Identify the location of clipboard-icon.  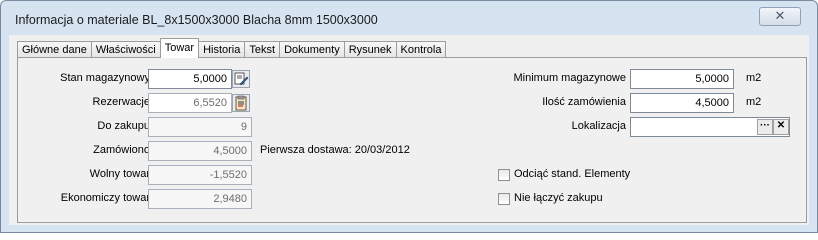
(241, 103).